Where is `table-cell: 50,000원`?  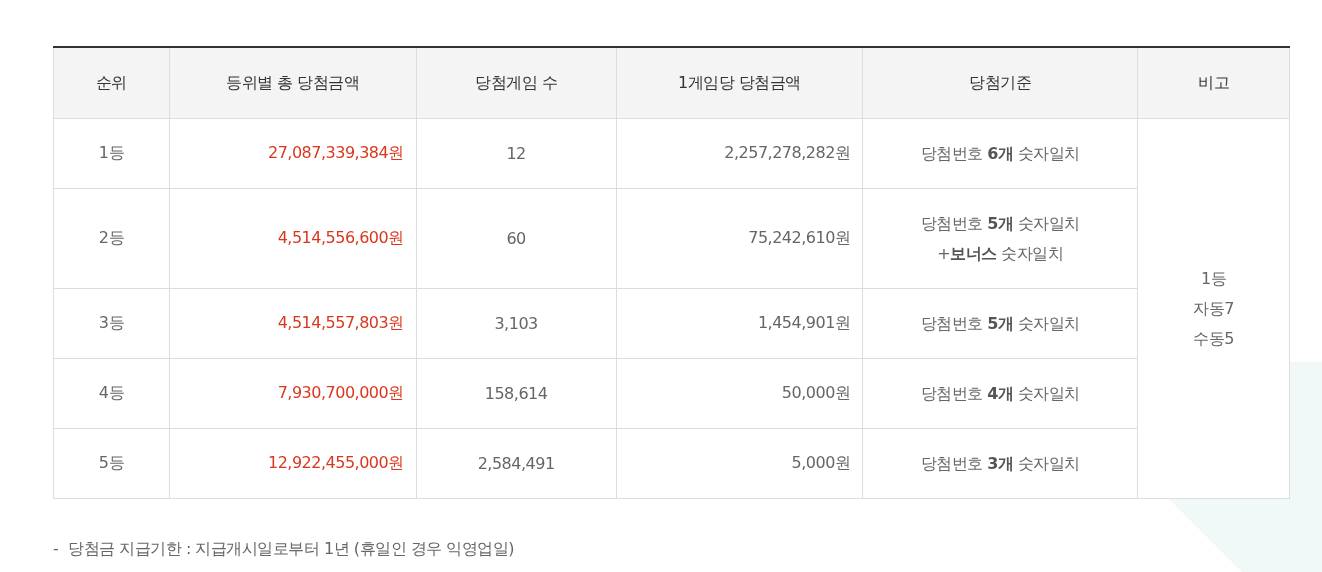
table-cell: 50,000원 is located at coordinates (739, 393).